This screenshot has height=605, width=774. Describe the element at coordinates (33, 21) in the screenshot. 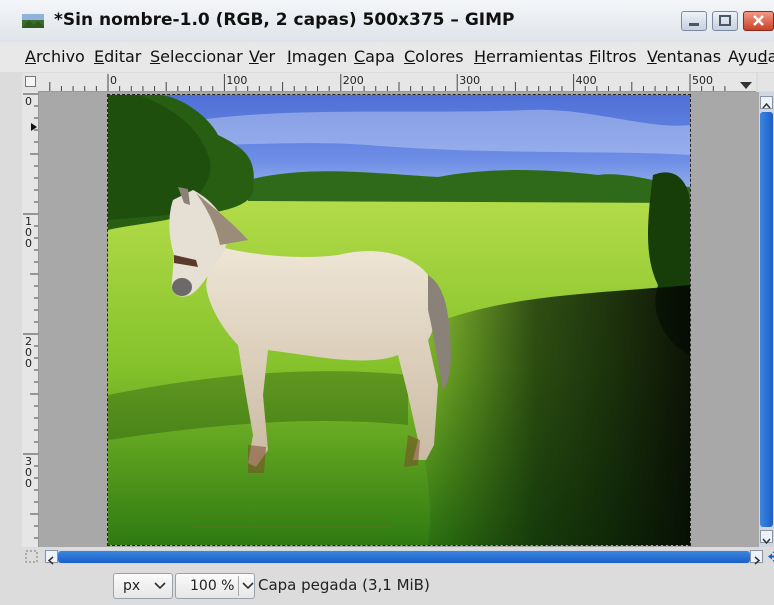

I see `gimp-icon` at that location.